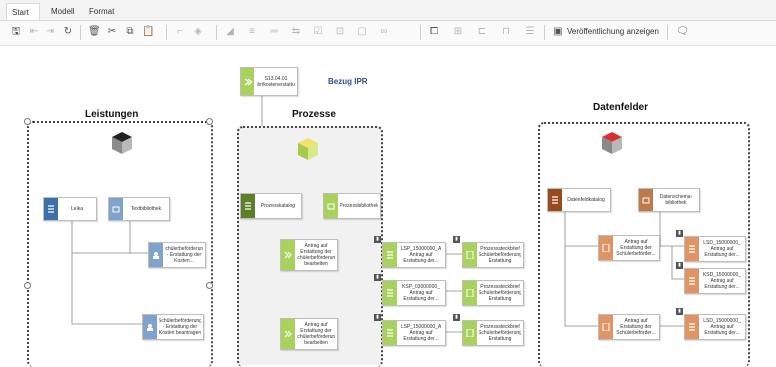  I want to click on refresh-icon: ↻, so click(68, 32).